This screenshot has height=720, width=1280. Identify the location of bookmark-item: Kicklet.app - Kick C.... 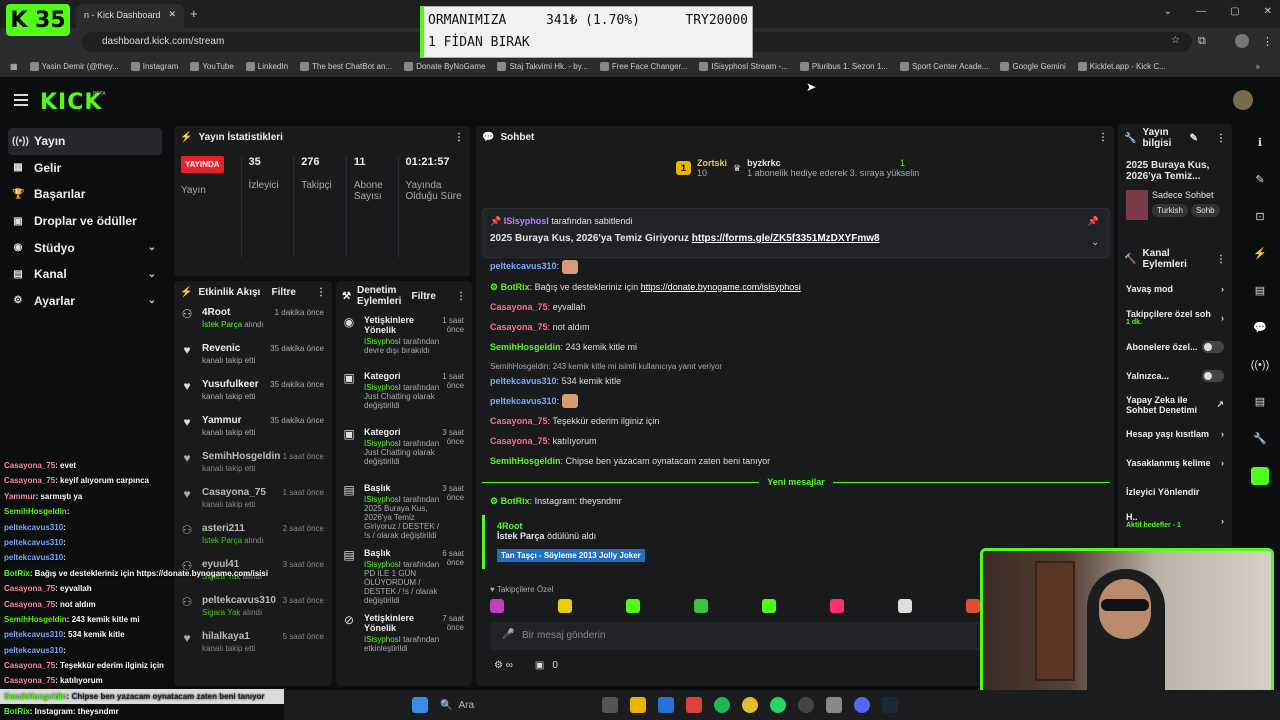
(1121, 66).